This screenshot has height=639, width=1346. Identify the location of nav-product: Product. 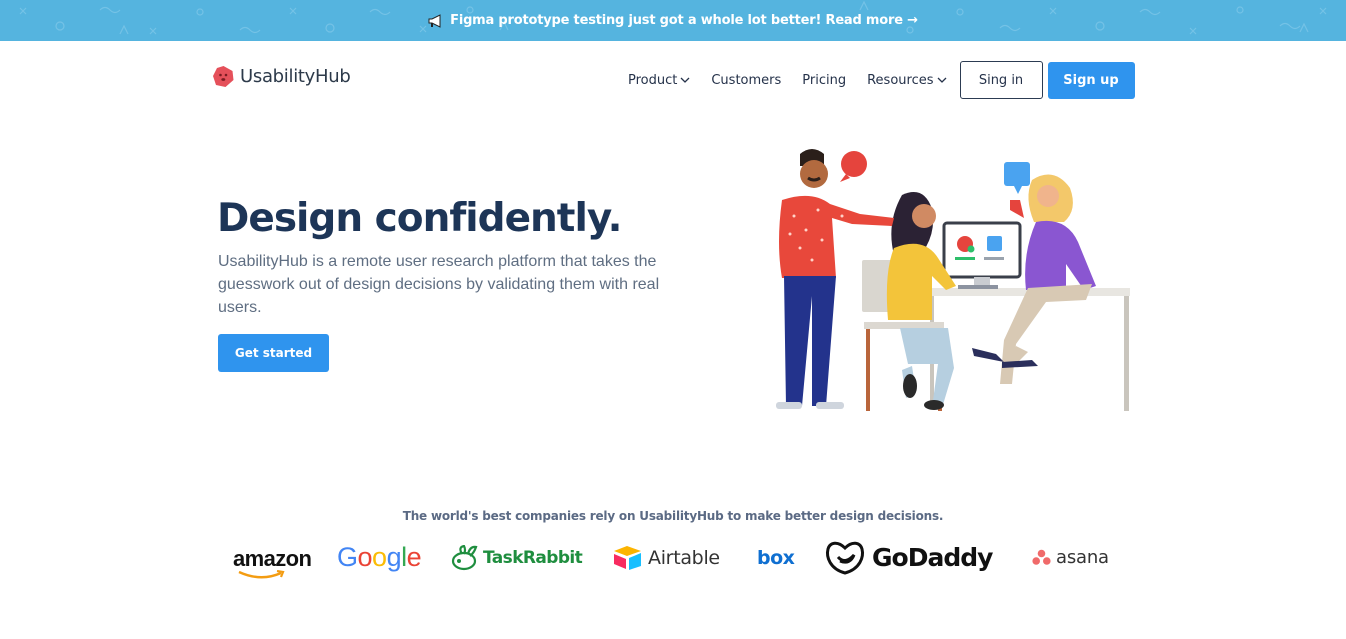
(659, 80).